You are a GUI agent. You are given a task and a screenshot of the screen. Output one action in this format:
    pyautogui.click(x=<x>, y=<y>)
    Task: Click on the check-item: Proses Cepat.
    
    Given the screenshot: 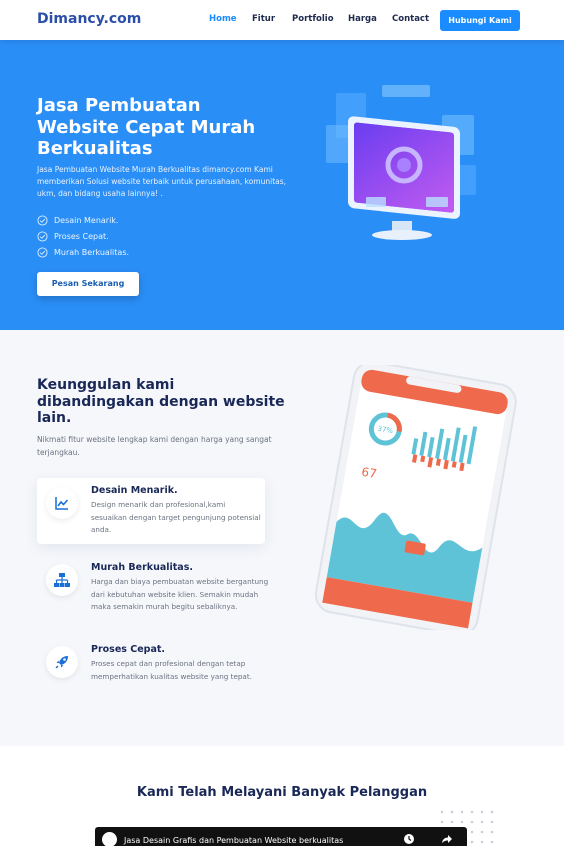 What is the action you would take?
    pyautogui.click(x=83, y=236)
    